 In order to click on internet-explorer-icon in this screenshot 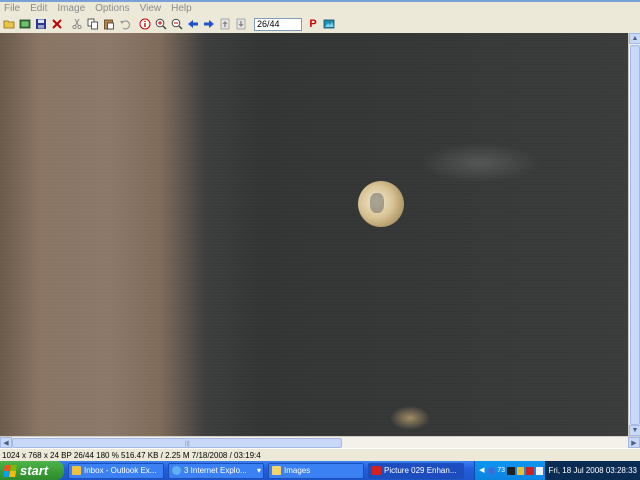, I will do `click(176, 470)`.